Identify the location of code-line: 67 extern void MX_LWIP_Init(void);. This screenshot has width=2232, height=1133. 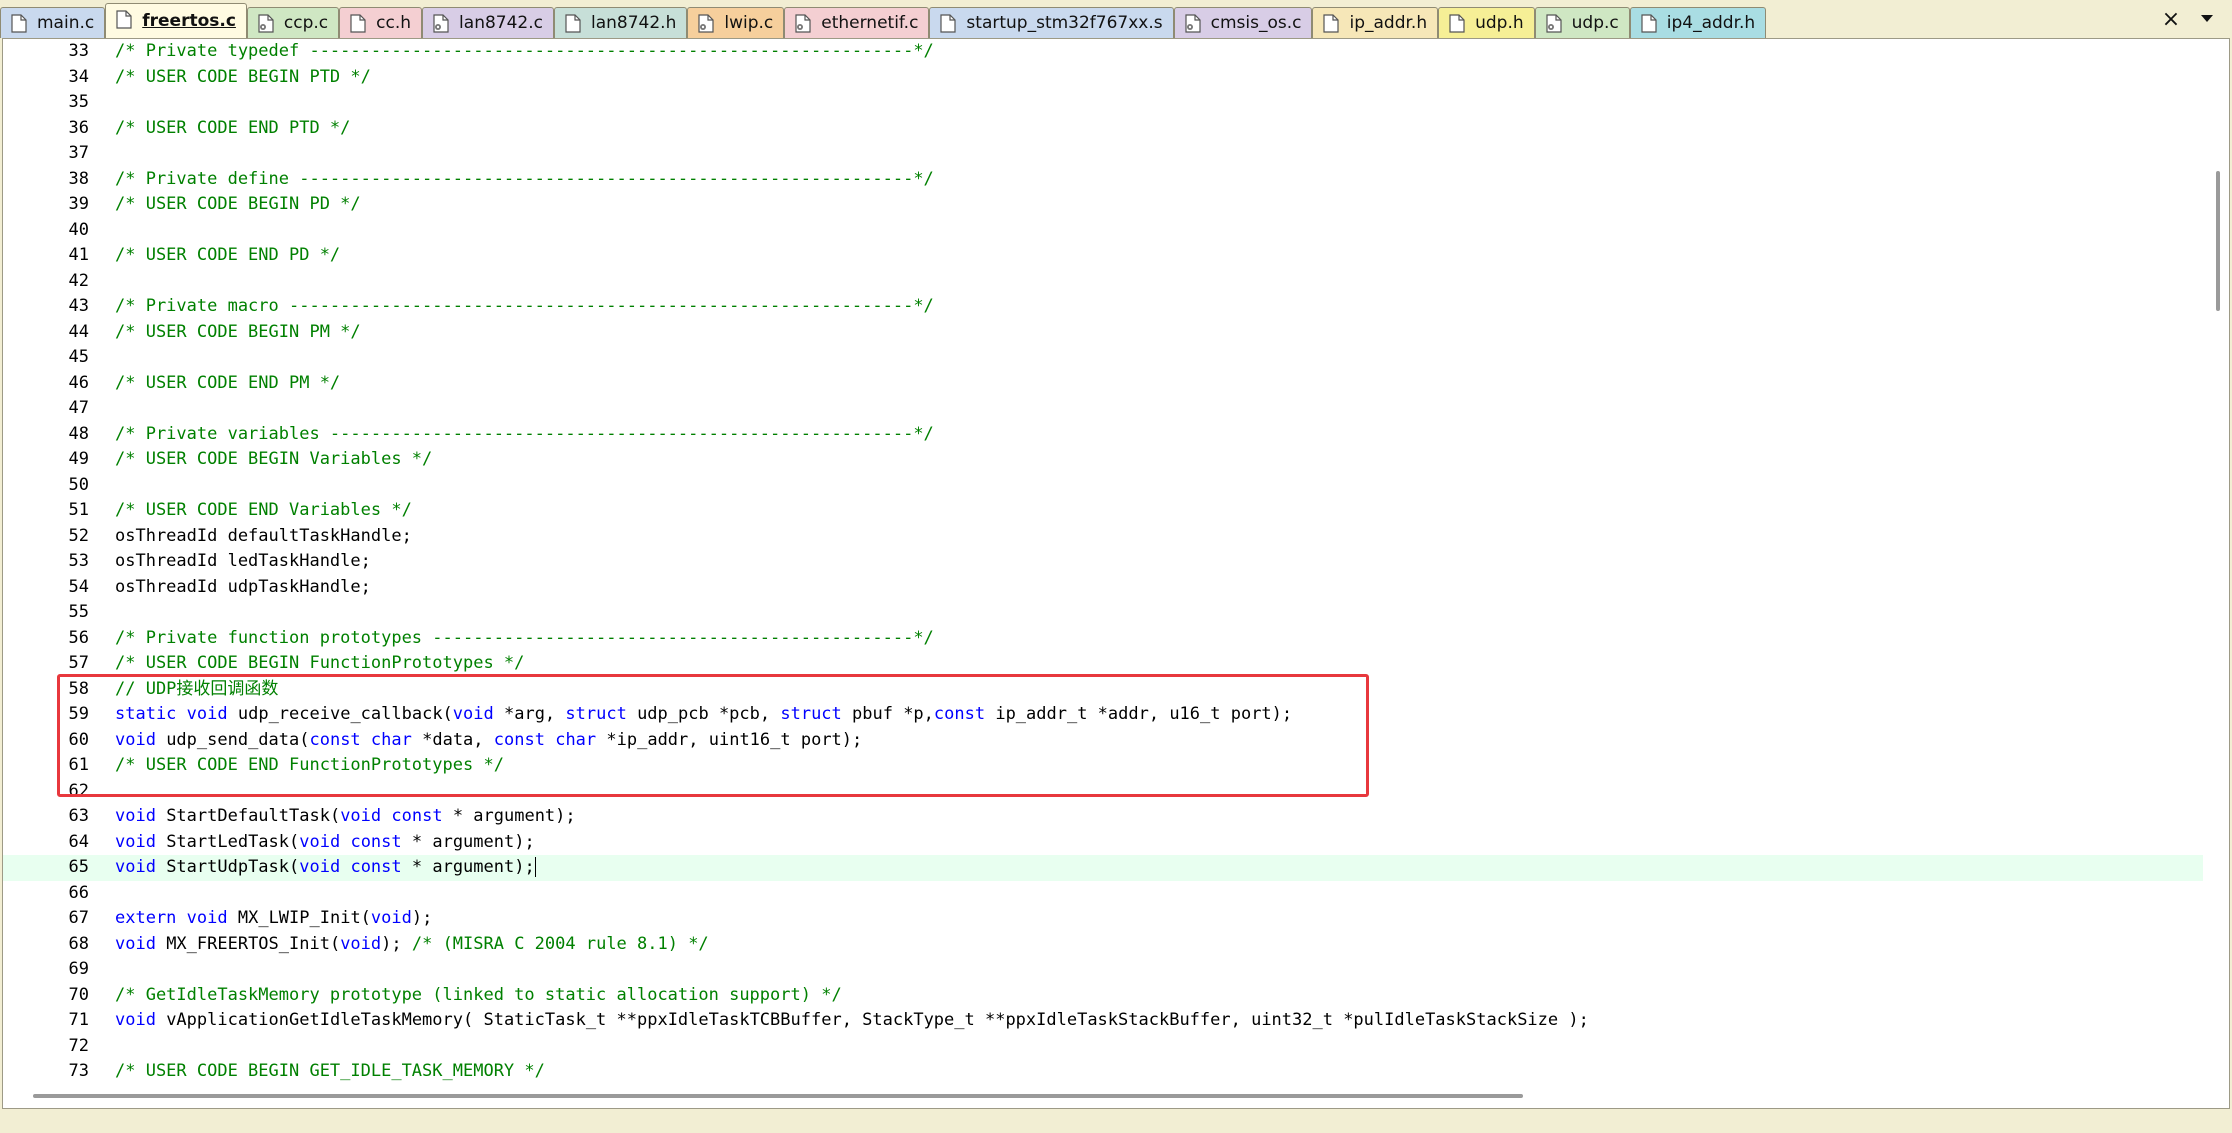
(1103, 919).